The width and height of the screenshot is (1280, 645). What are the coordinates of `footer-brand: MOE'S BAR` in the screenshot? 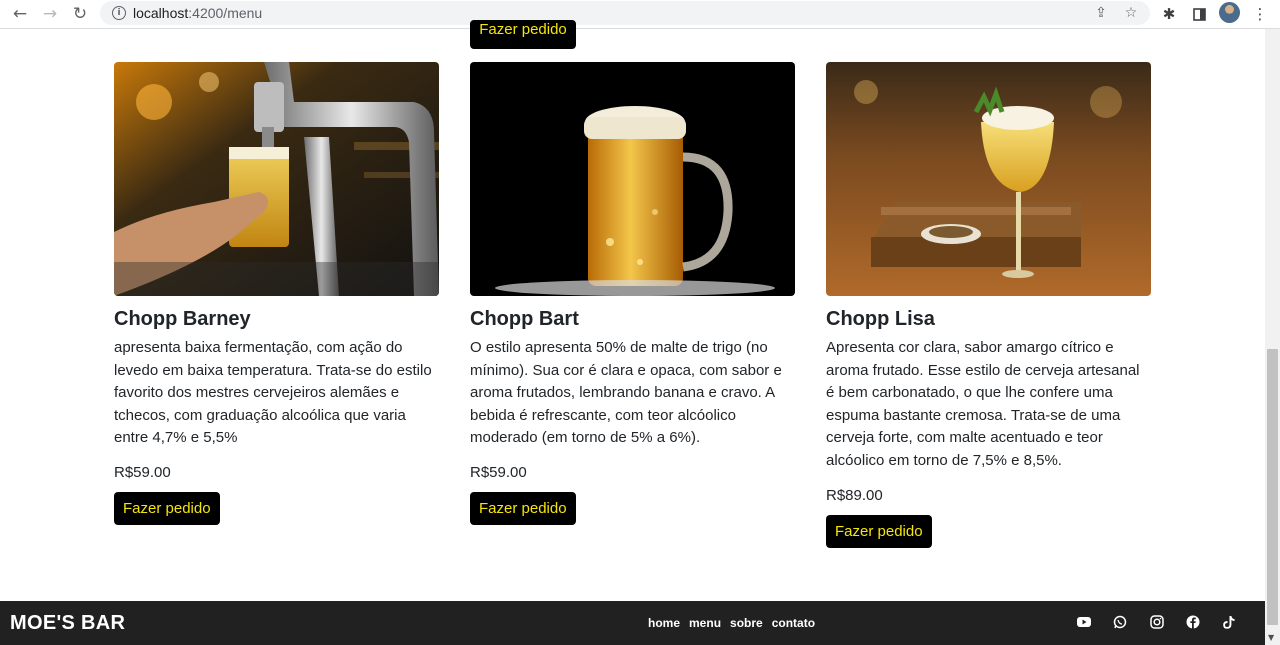 It's located at (67, 623).